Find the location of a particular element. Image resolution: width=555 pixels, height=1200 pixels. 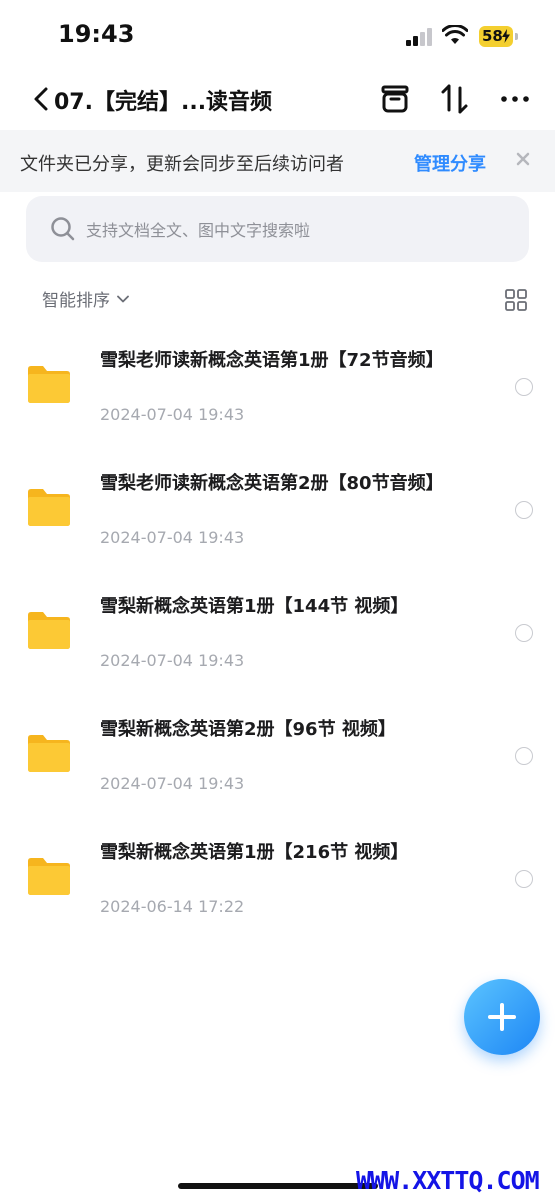

plus-icon-vertical is located at coordinates (502, 1017).